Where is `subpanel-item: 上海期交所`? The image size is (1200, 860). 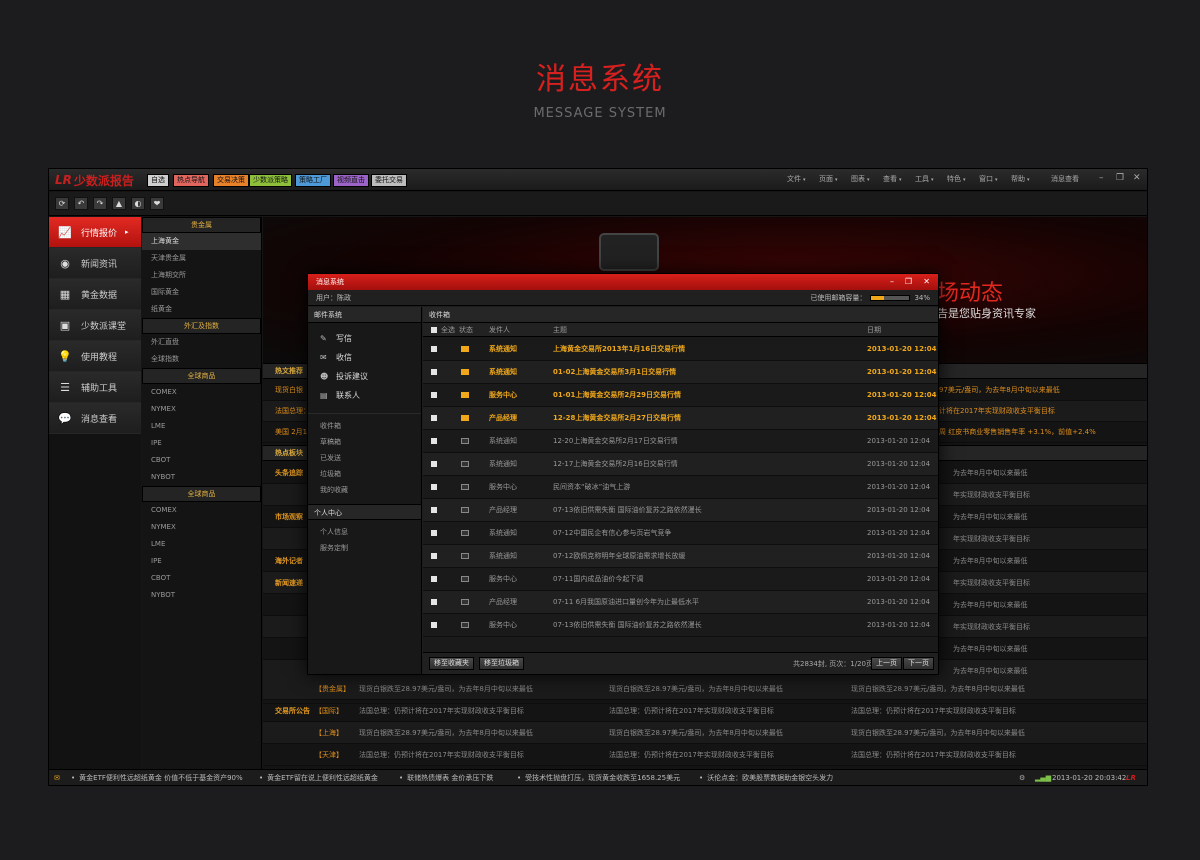
subpanel-item: 上海期交所 is located at coordinates (201, 275).